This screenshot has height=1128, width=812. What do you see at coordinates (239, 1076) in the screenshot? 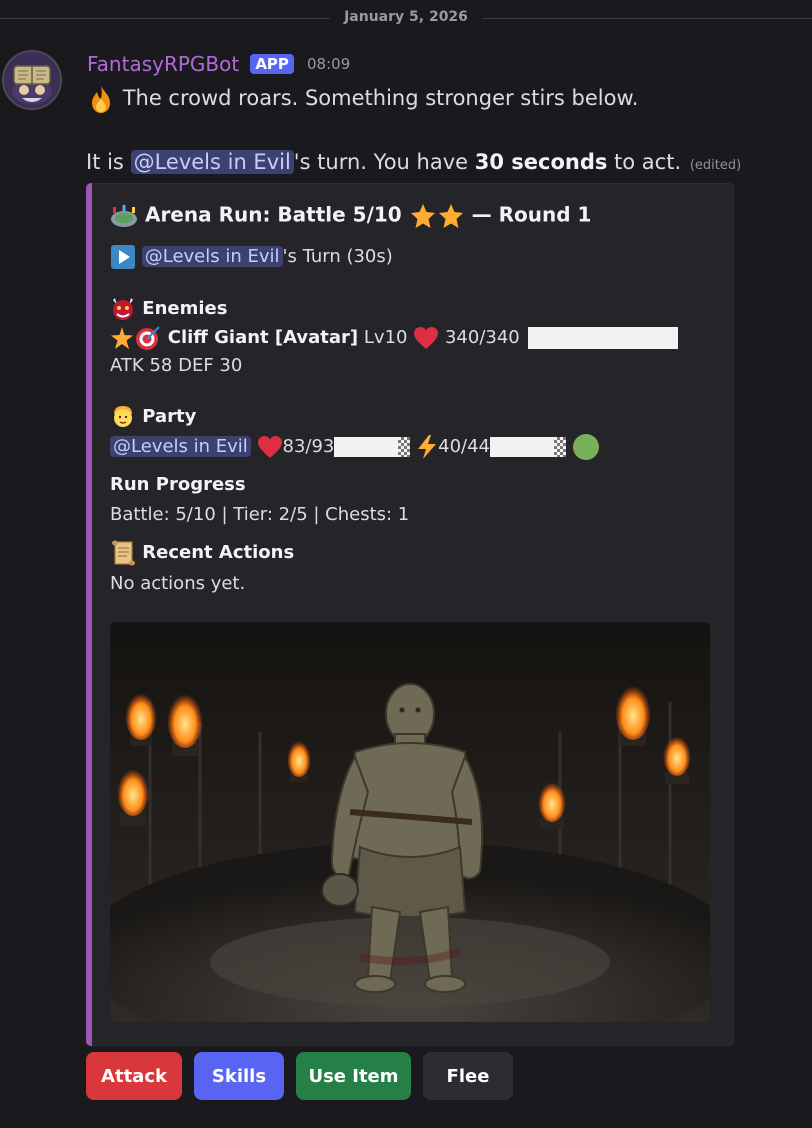
I see `skills-button: Skills` at bounding box center [239, 1076].